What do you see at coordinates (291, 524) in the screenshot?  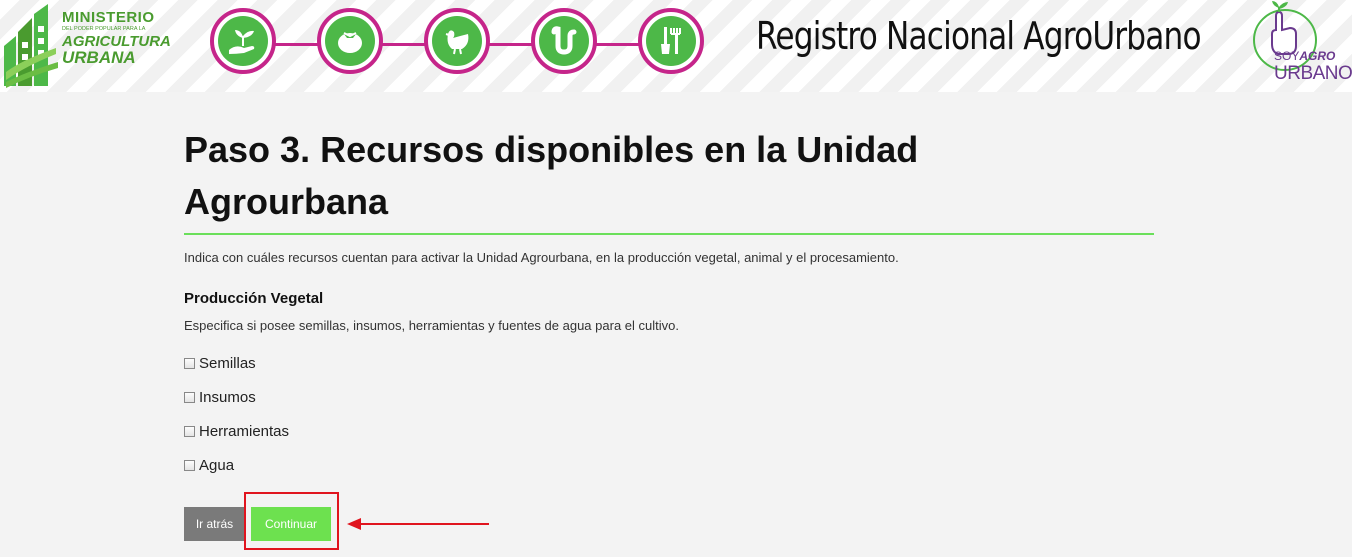 I see `continue-button: Continuar` at bounding box center [291, 524].